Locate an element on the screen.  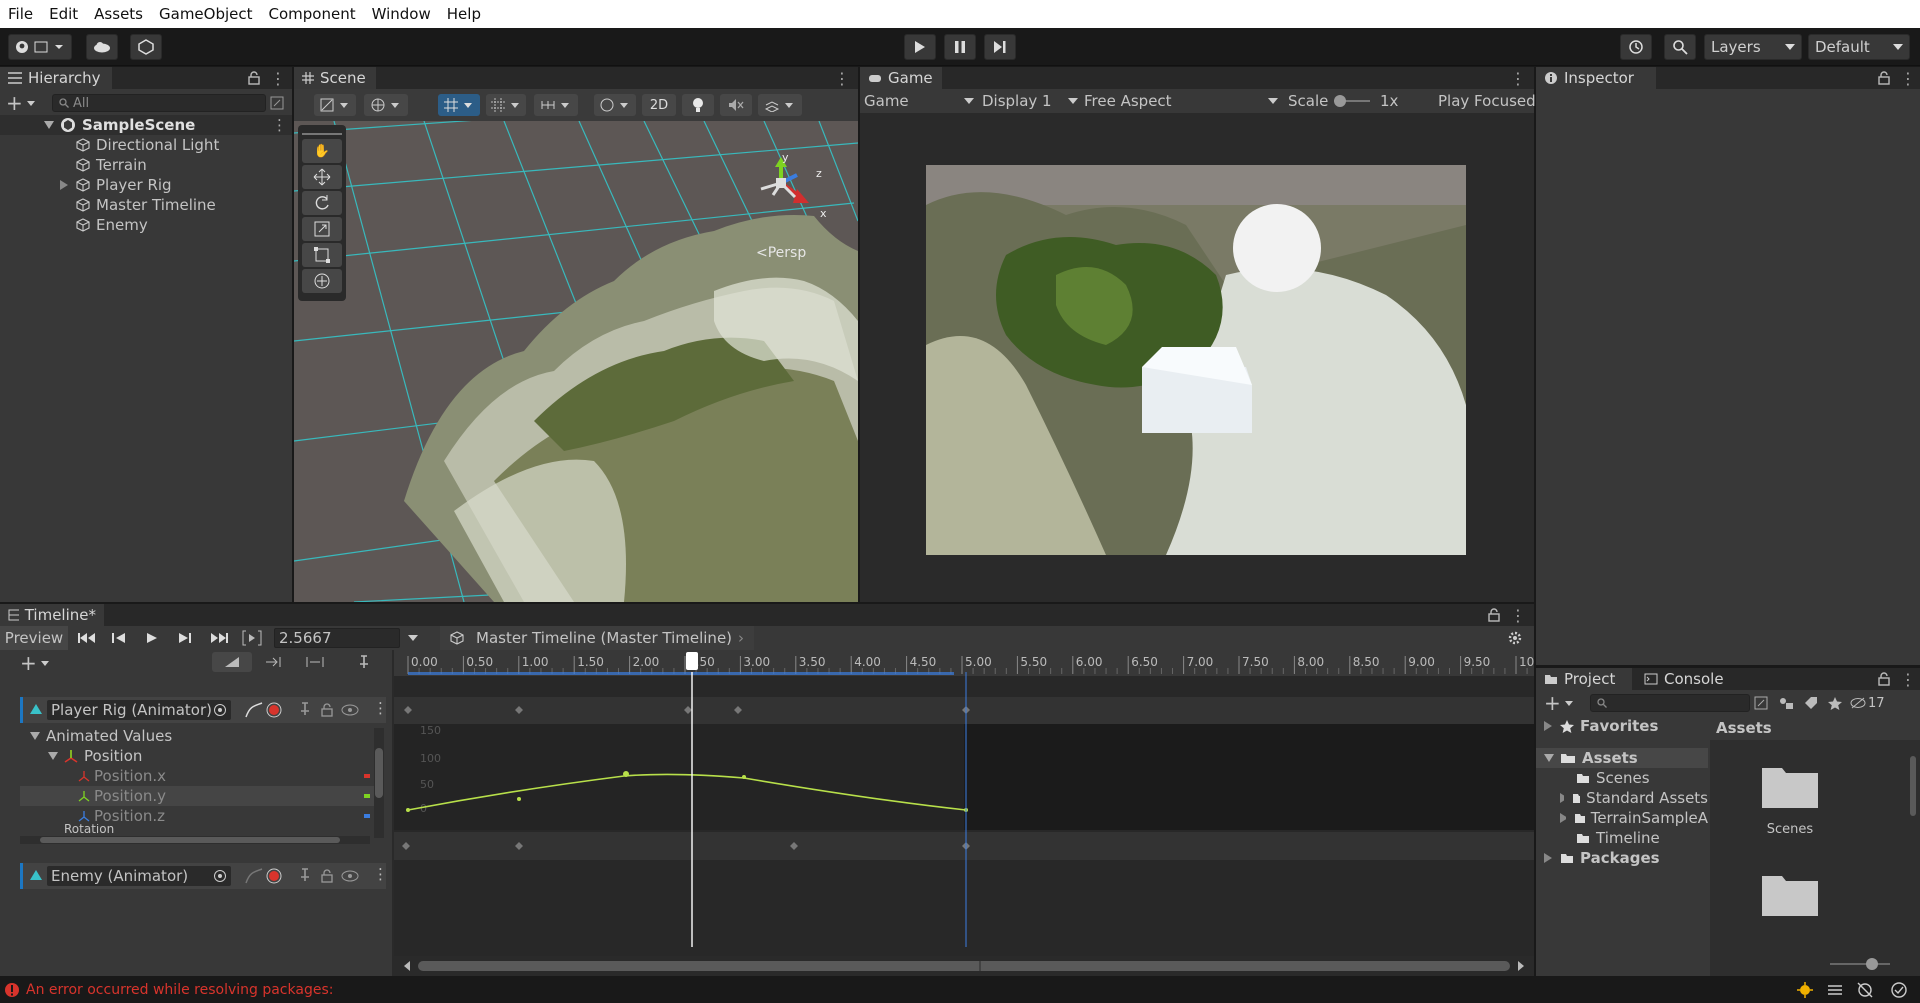
hierarchy-item: Player Rig is located at coordinates (86, 185).